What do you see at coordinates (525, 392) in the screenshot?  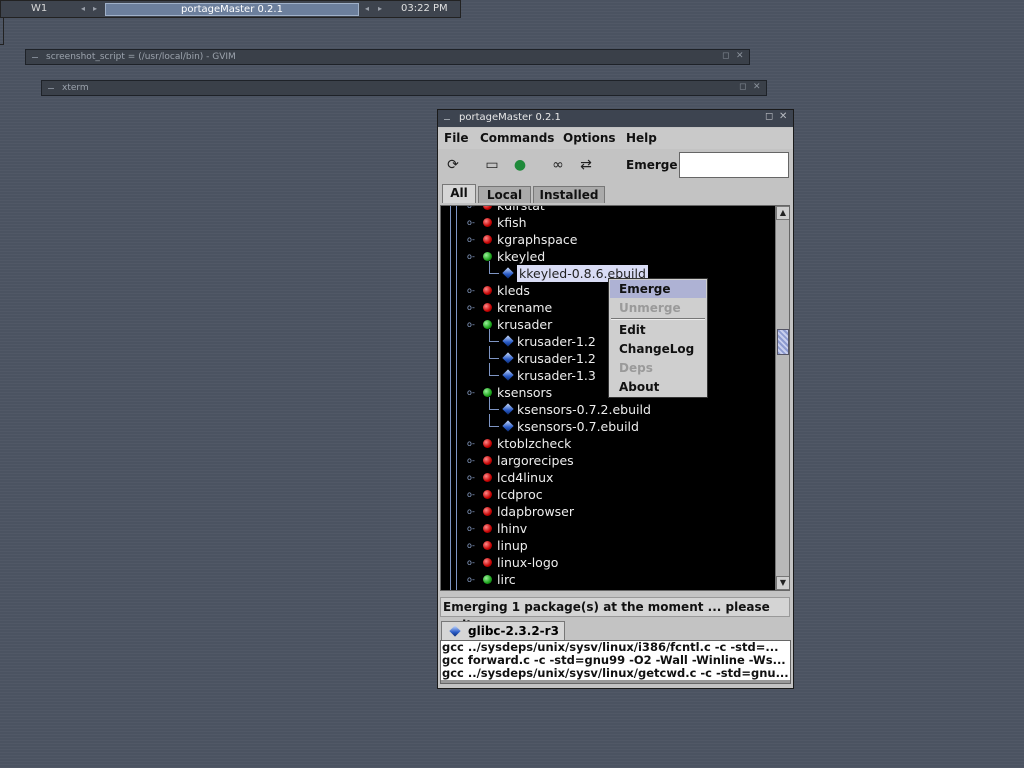 I see `package-name: ksensors` at bounding box center [525, 392].